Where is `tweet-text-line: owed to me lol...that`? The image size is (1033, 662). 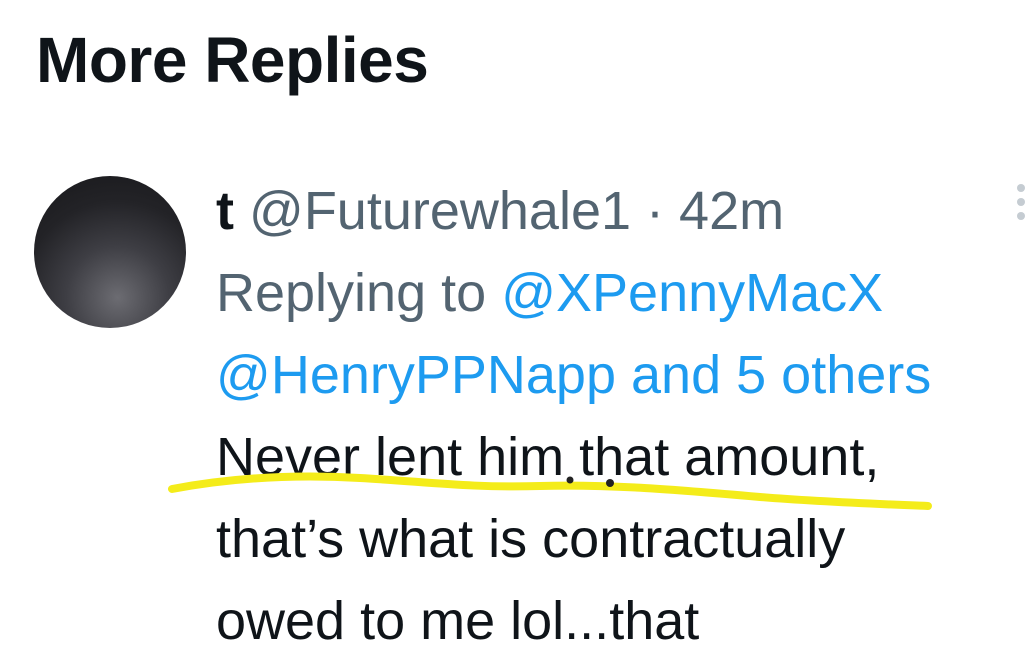
tweet-text-line: owed to me lol...that is located at coordinates (458, 621).